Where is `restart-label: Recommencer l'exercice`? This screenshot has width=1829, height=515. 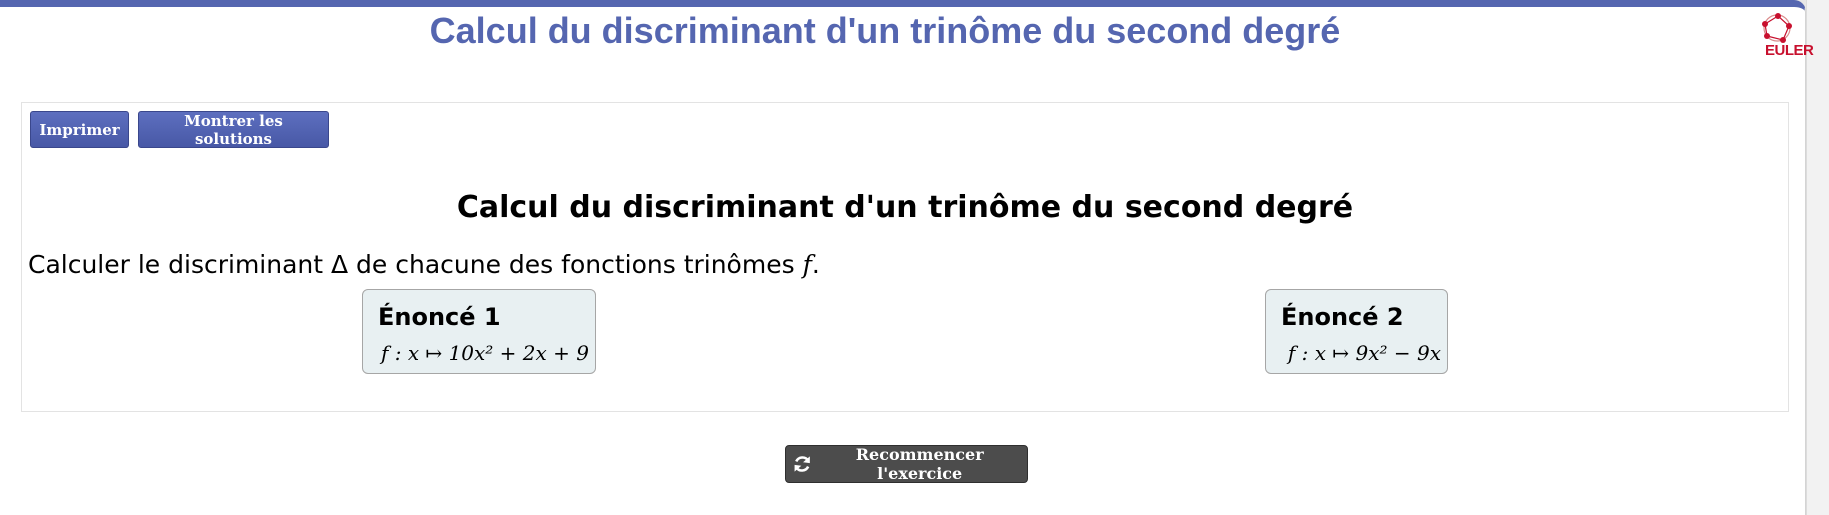
restart-label: Recommencer l'exercice is located at coordinates (919, 464).